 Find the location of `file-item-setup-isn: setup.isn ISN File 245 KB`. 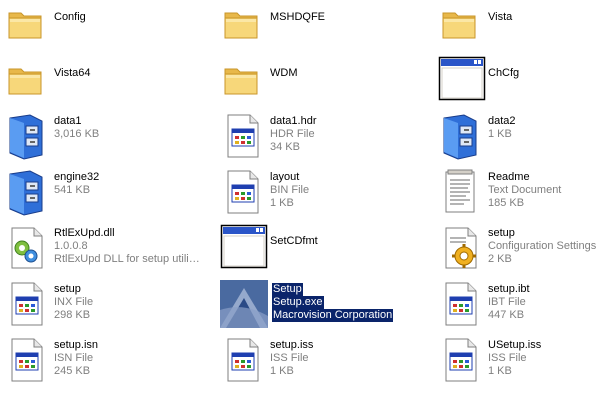

file-item-setup-isn: setup.isn ISN File 245 KB is located at coordinates (103, 362).